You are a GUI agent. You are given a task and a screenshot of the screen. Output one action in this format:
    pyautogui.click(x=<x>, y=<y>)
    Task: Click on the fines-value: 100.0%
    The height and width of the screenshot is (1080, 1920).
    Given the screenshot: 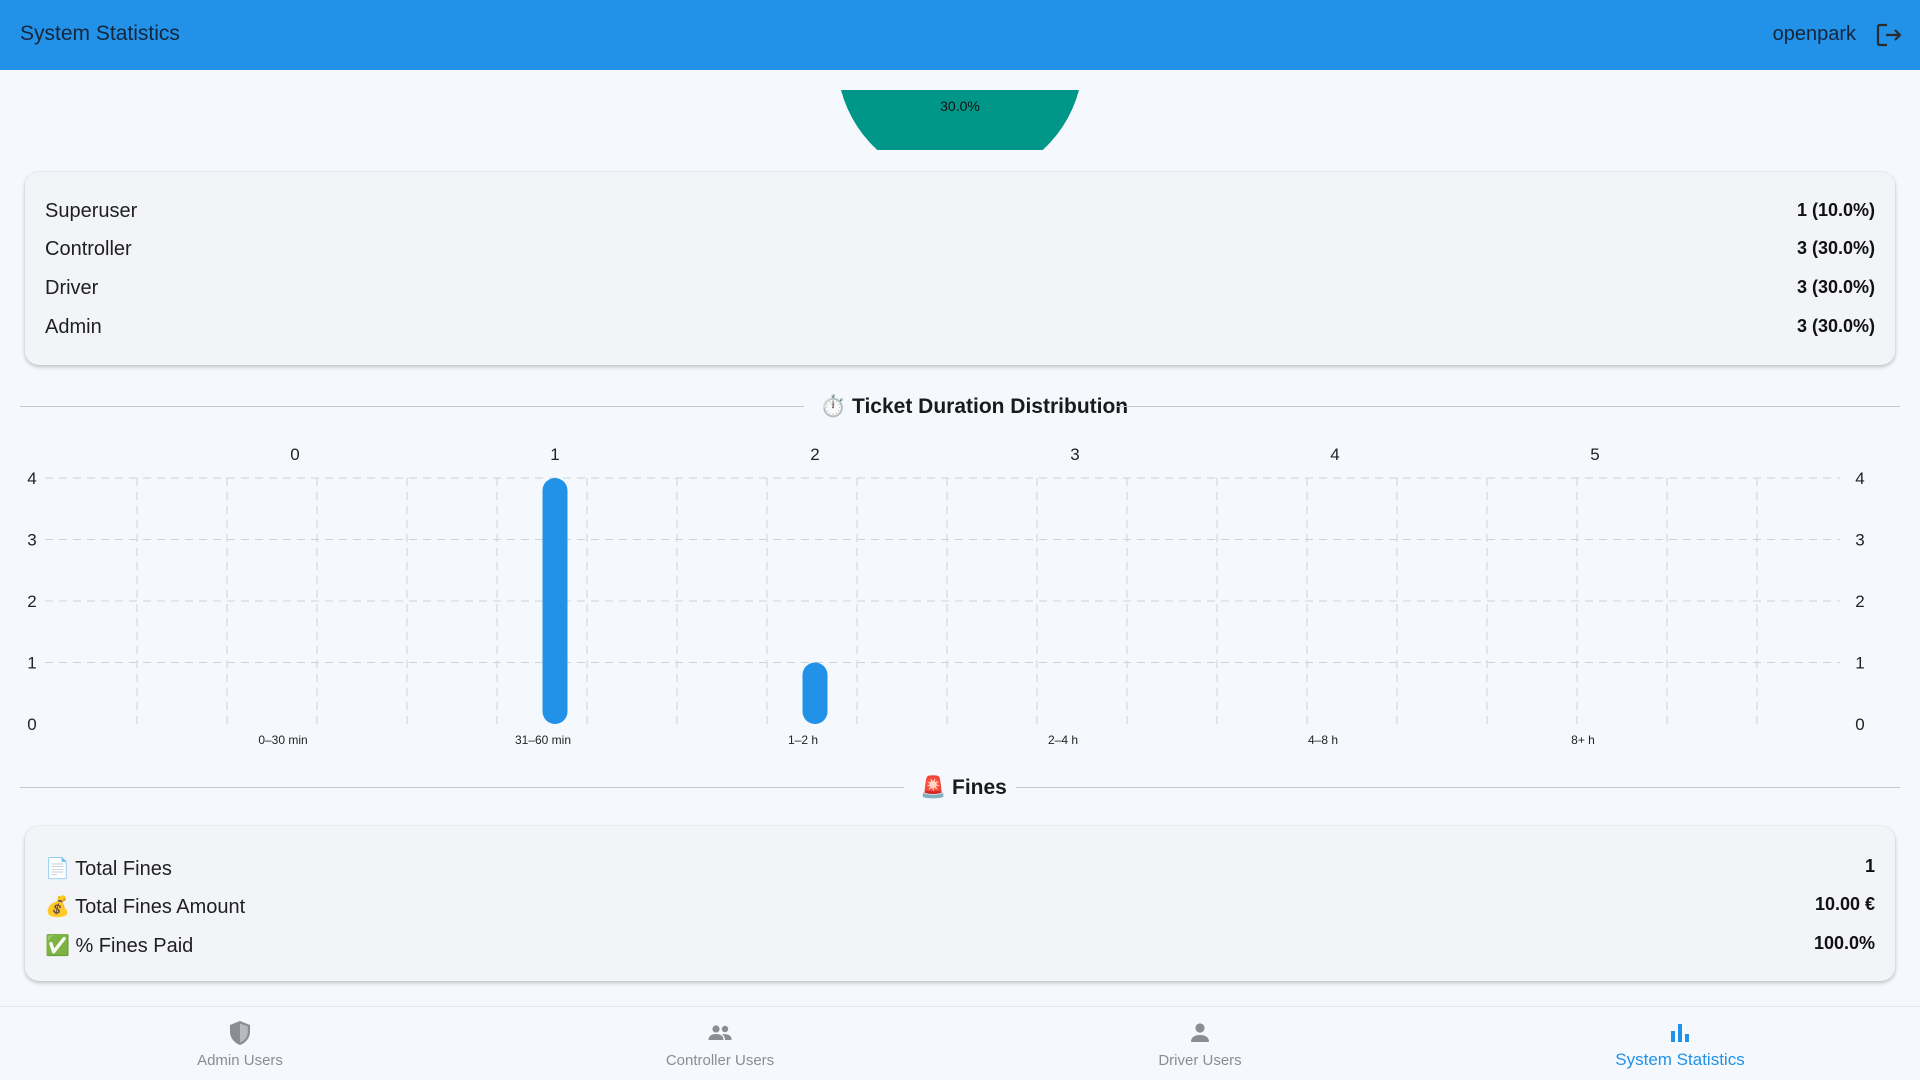 What is the action you would take?
    pyautogui.click(x=1844, y=943)
    